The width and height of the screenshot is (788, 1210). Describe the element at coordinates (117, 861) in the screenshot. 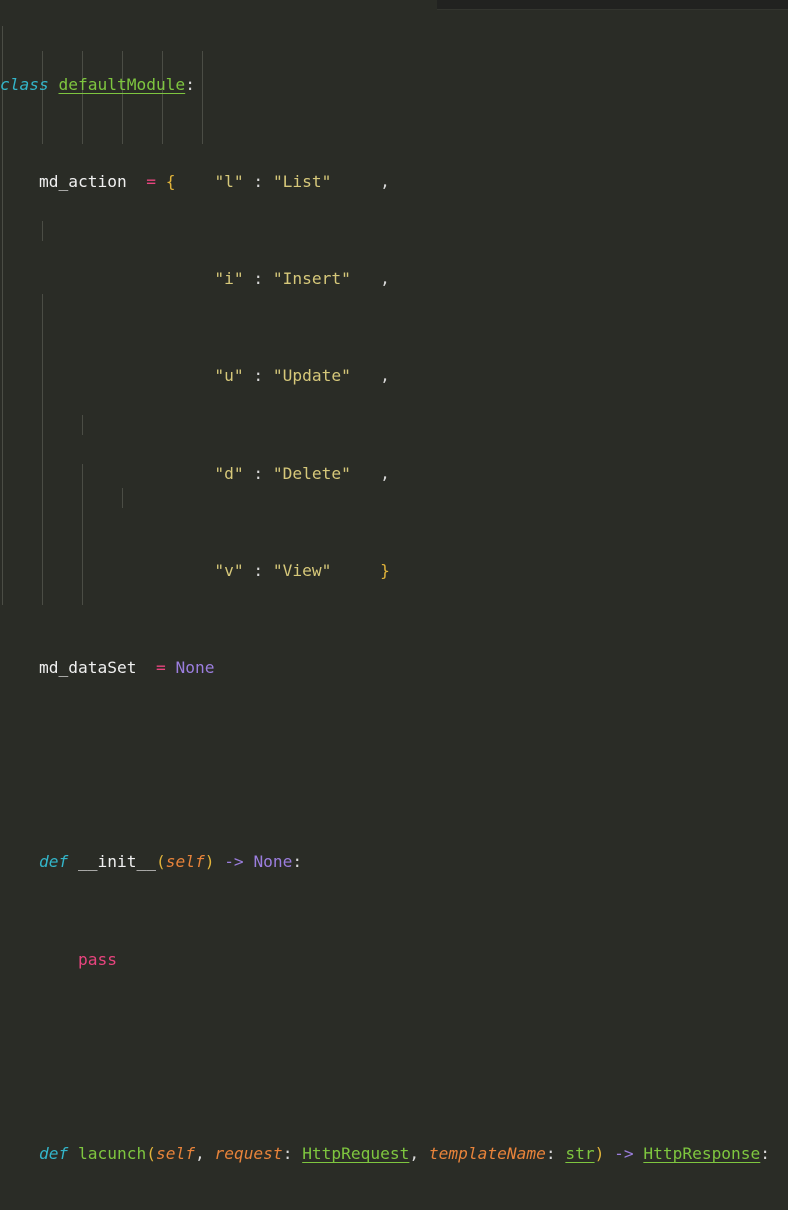

I see `method-name-init: __init__` at that location.